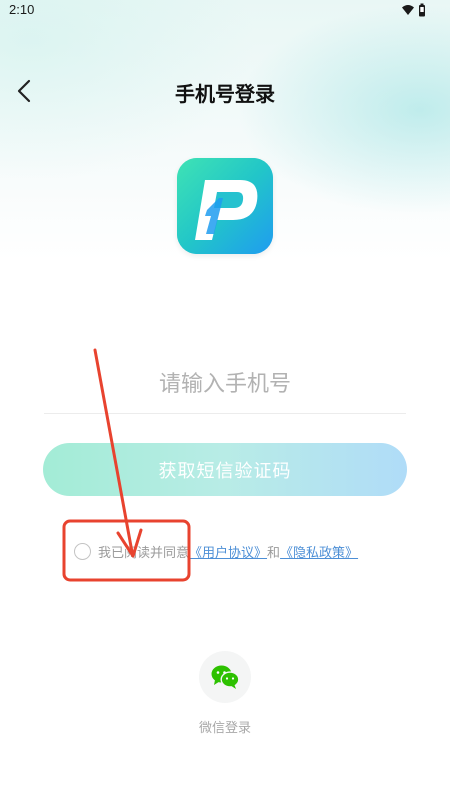  What do you see at coordinates (225, 413) in the screenshot?
I see `phone-input-underline` at bounding box center [225, 413].